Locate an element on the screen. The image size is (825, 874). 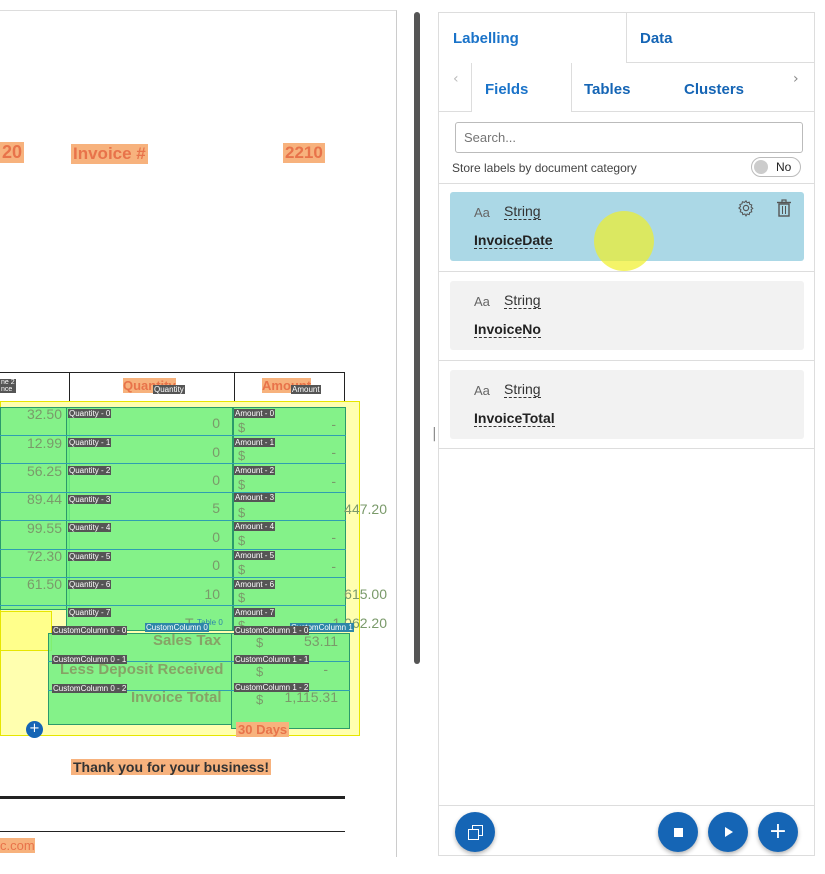
field-card-invoiceno: Aa String InvoiceNo is located at coordinates (627, 315).